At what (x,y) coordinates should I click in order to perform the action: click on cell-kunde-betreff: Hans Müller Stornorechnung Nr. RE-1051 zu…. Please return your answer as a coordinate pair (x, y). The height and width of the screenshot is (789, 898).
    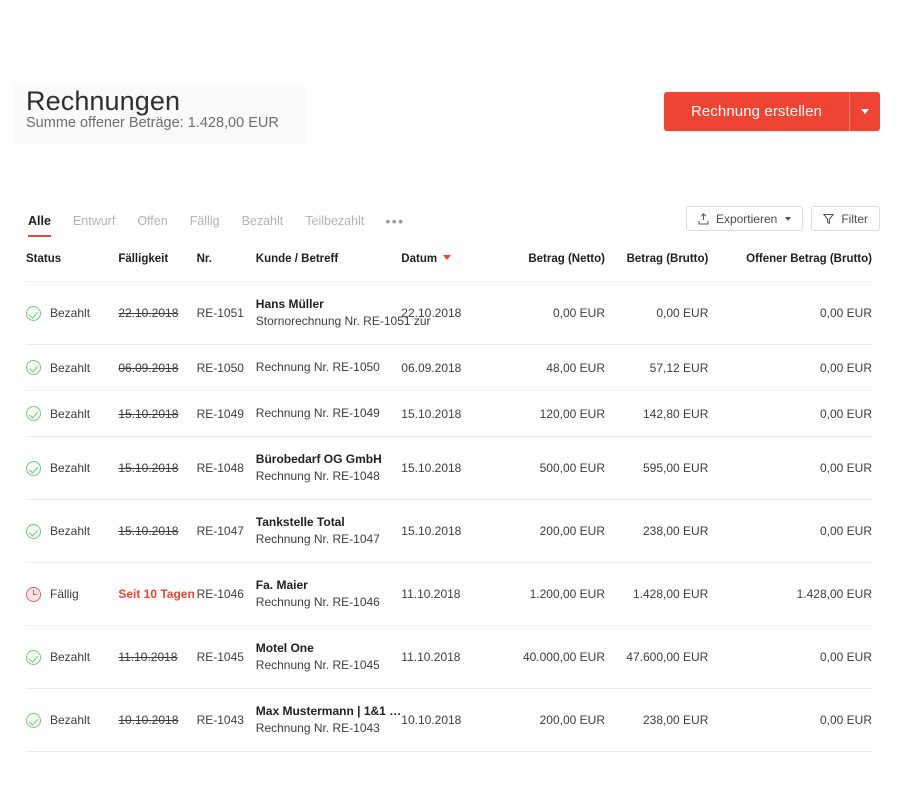
    Looking at the image, I should click on (343, 313).